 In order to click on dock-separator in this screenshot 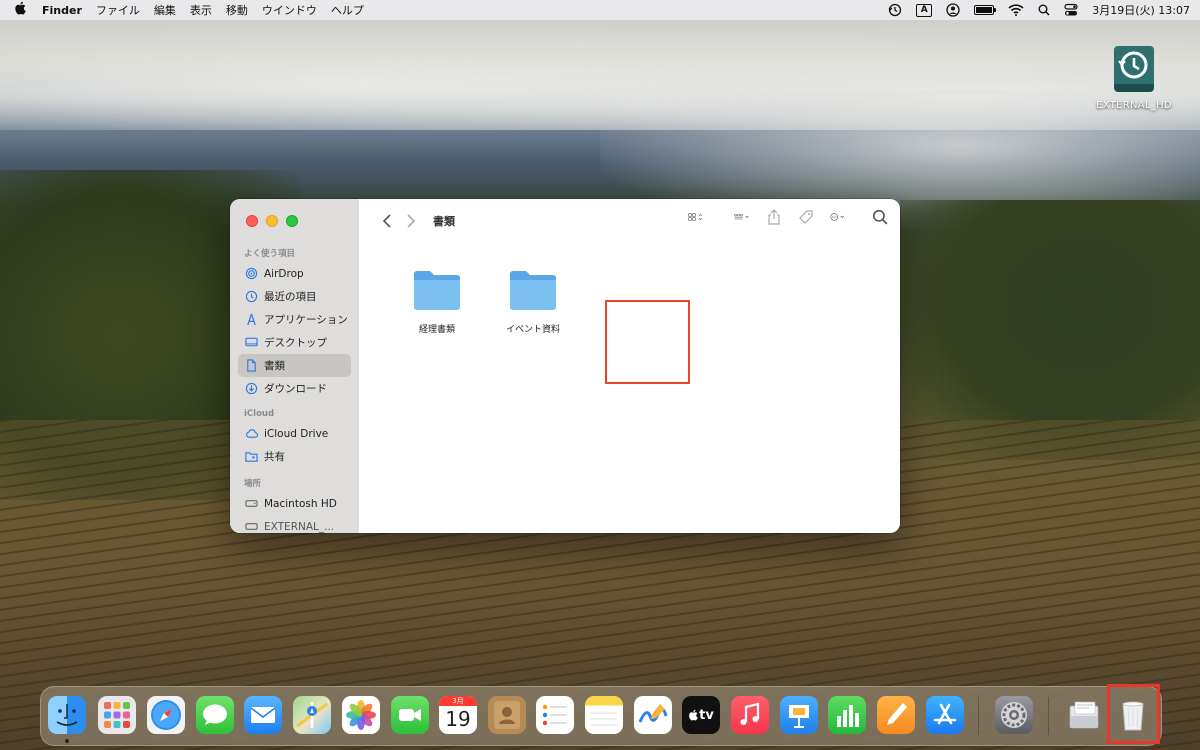, I will do `click(978, 716)`.